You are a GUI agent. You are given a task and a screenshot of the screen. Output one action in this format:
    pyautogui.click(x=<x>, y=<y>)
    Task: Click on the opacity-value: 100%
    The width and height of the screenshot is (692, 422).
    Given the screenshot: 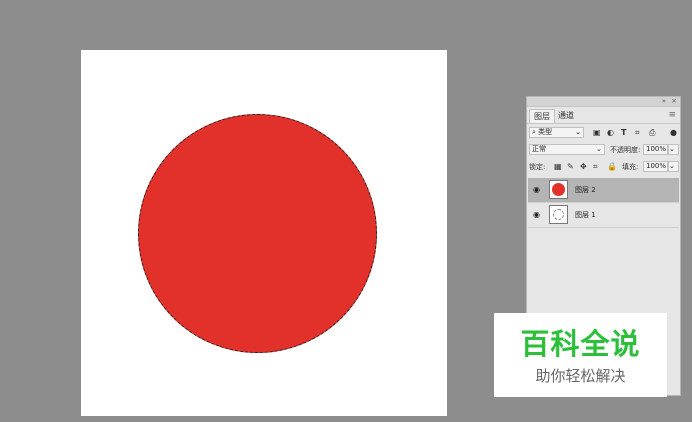 What is the action you would take?
    pyautogui.click(x=656, y=149)
    